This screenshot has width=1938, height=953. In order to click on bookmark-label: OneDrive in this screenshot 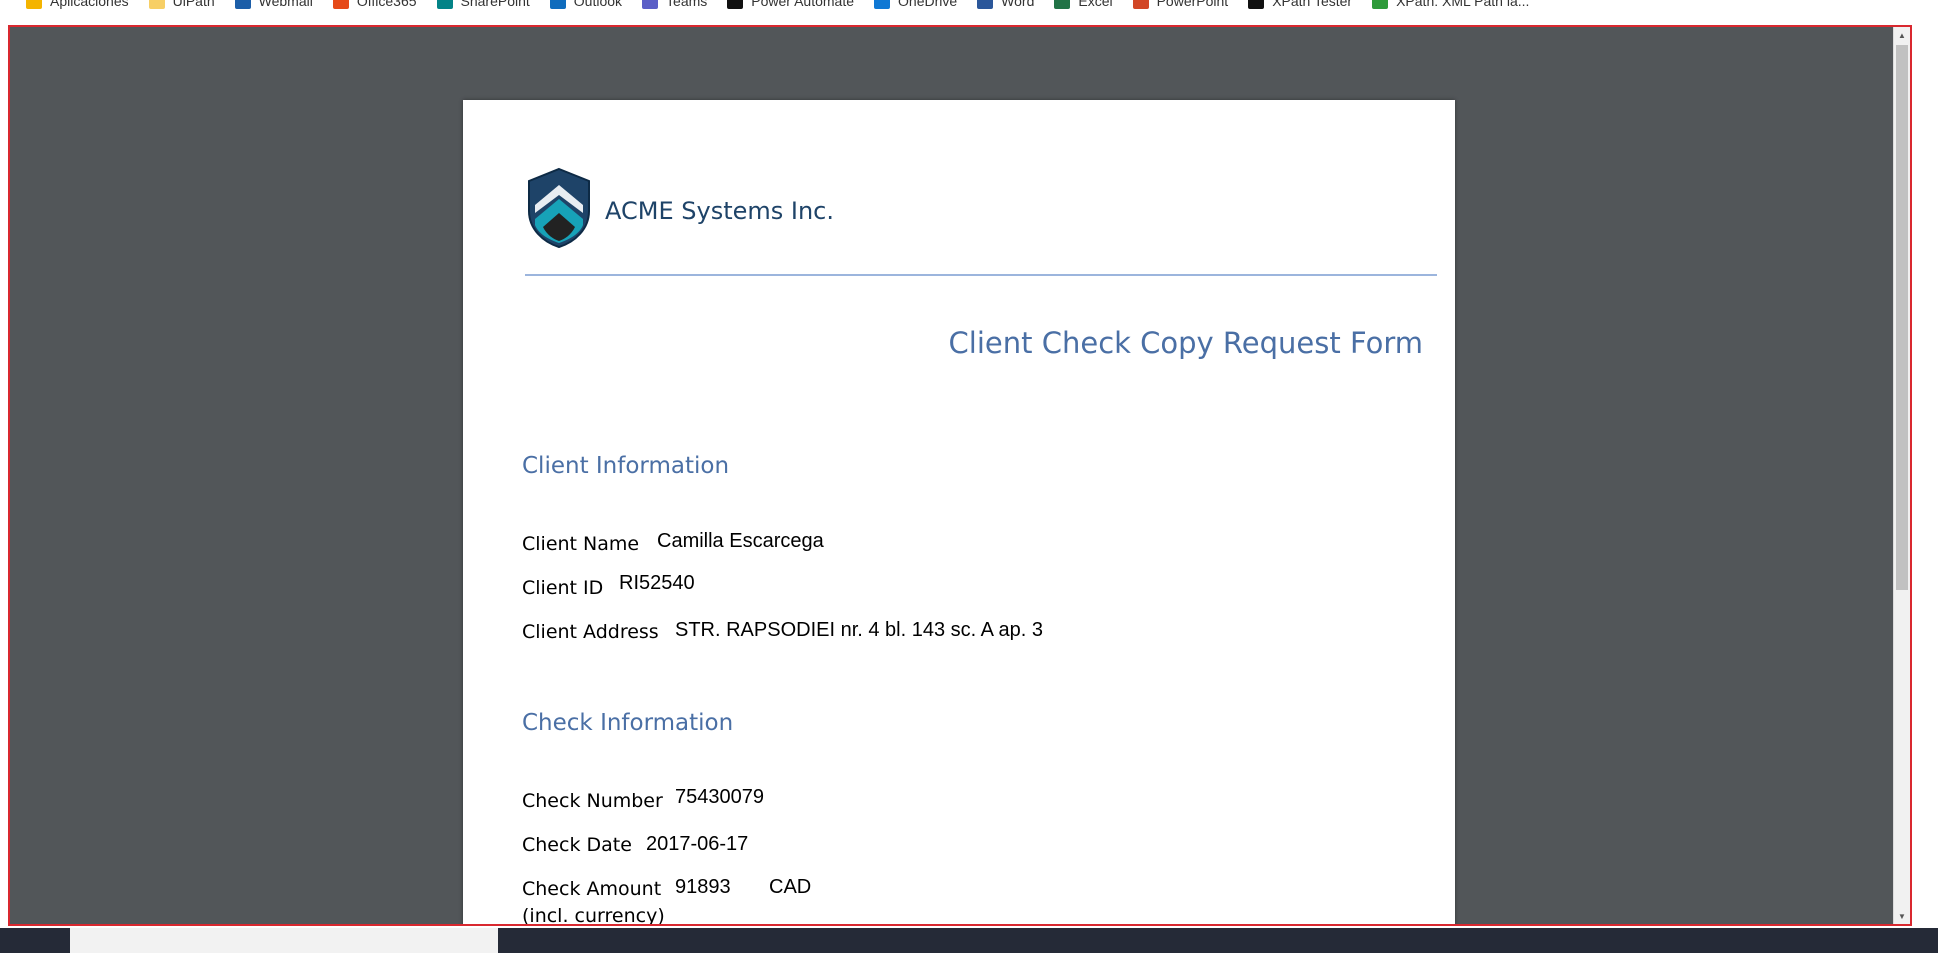, I will do `click(928, 4)`.